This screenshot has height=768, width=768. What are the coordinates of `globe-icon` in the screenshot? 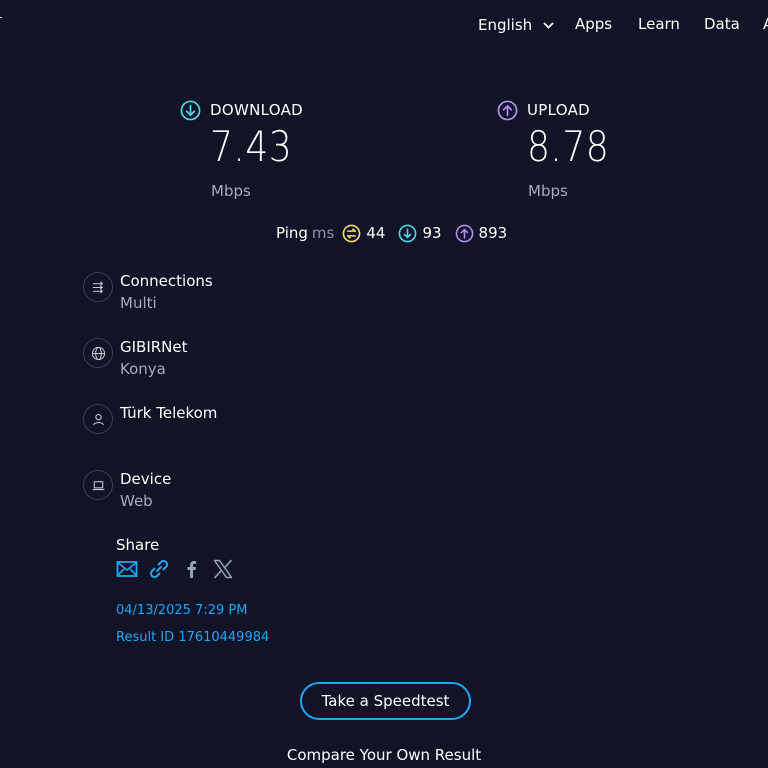 It's located at (98, 353).